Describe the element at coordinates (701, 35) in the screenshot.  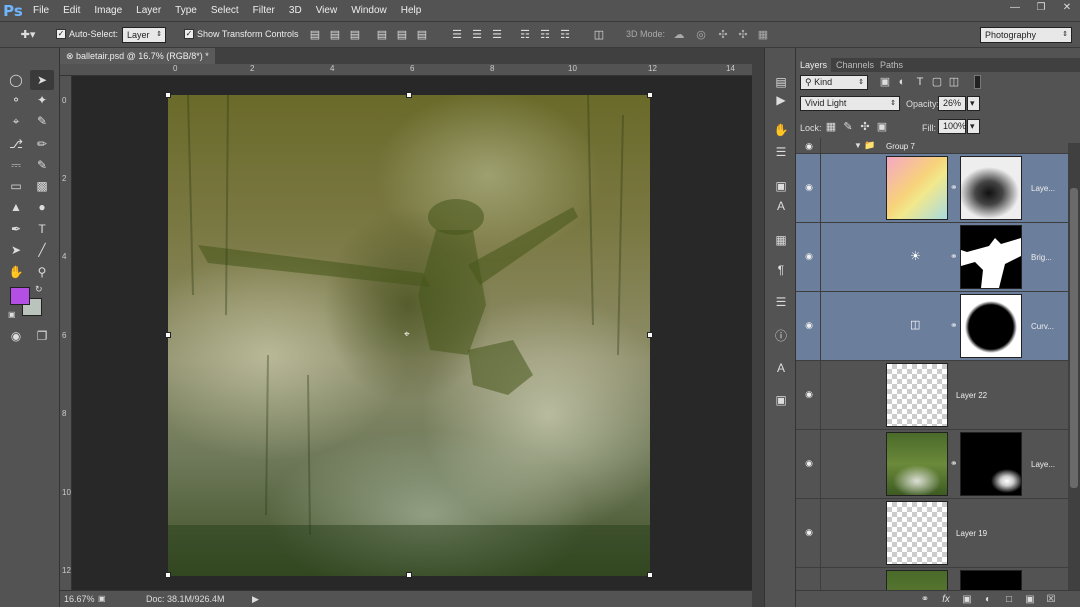
I see `3d-roll-icon: ◎` at that location.